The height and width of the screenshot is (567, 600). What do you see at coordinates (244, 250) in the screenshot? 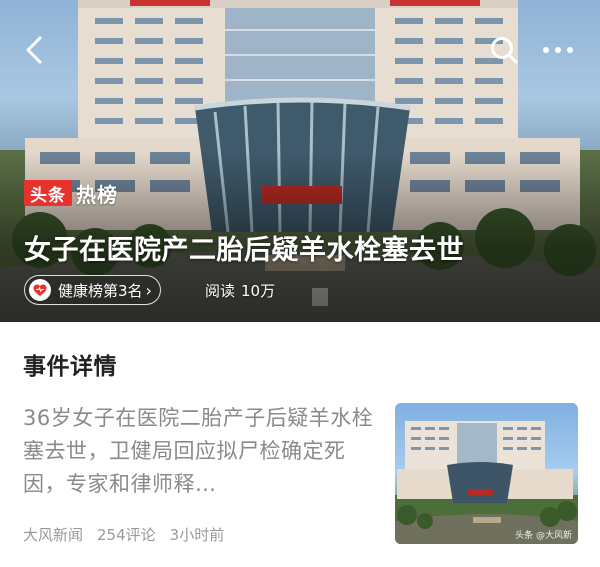
I see `page-title: 女子在医院产二胎后疑羊水栓塞去世` at bounding box center [244, 250].